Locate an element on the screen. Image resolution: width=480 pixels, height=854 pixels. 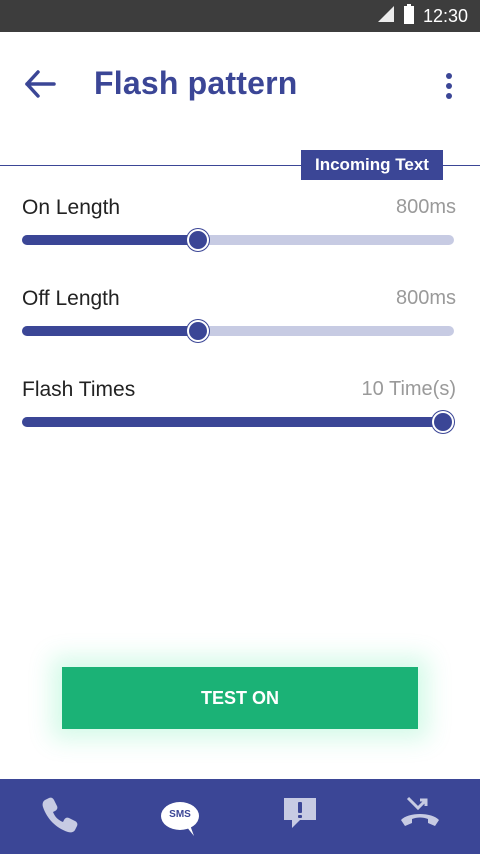
more-vert-icon is located at coordinates (449, 88).